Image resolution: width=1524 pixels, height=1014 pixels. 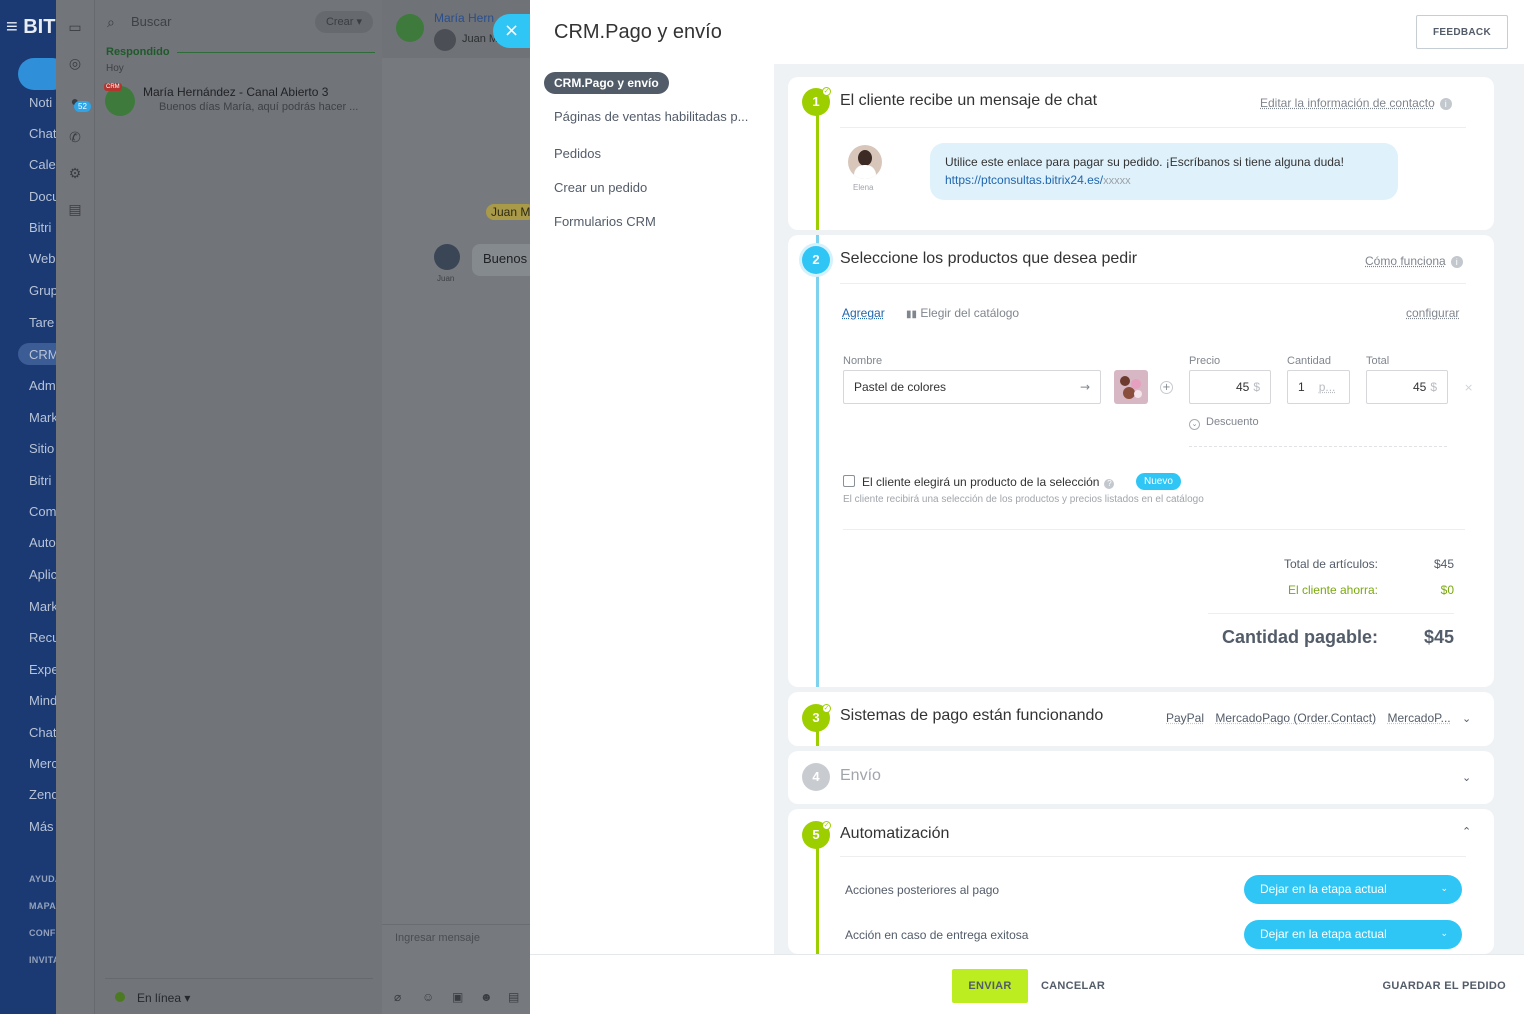 I want to click on quantity-label: Cantidad, so click(x=1309, y=361).